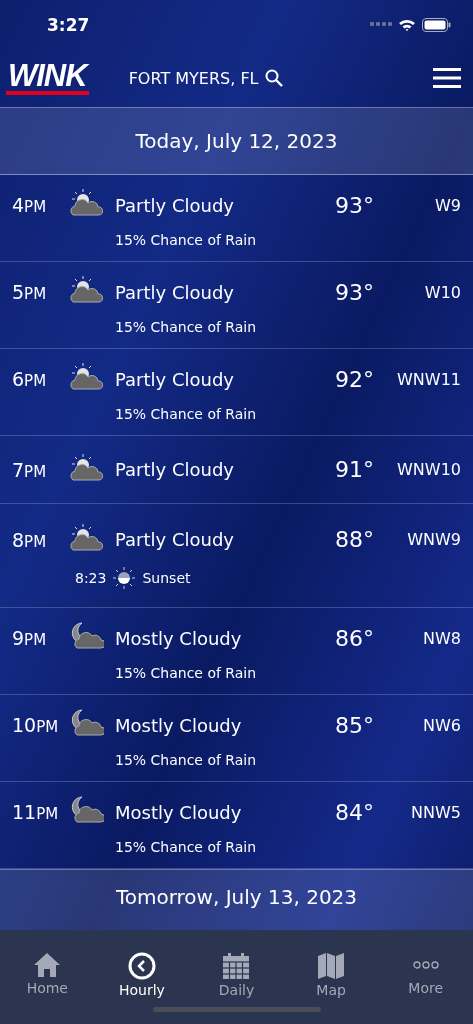 The height and width of the screenshot is (1024, 473). Describe the element at coordinates (447, 205) in the screenshot. I see `wind-label: W9` at that location.